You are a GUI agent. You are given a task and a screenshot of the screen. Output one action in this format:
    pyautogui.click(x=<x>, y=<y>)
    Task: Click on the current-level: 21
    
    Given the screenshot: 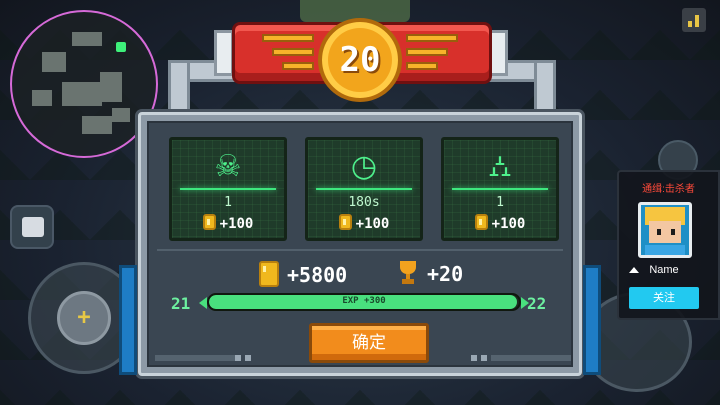 What is the action you would take?
    pyautogui.click(x=181, y=303)
    